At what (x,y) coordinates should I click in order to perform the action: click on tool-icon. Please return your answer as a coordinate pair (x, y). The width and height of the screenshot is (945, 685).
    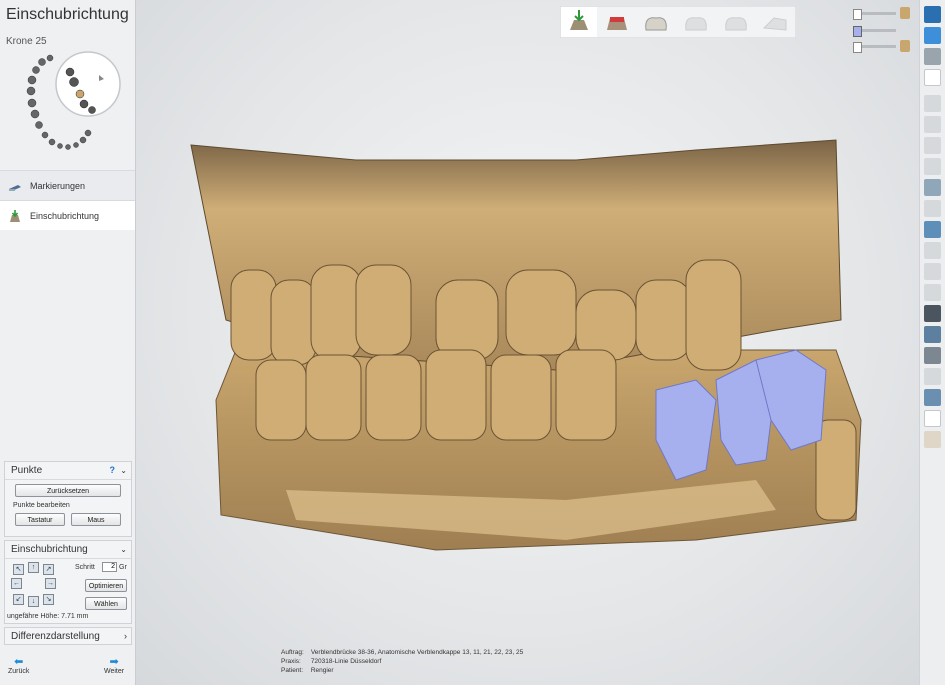
    Looking at the image, I should click on (932, 187).